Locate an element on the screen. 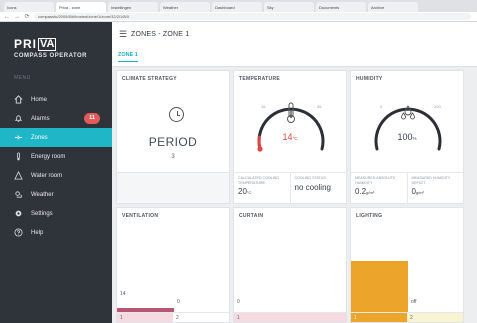 The image size is (477, 323). sidebar-item-label: Help is located at coordinates (37, 232).